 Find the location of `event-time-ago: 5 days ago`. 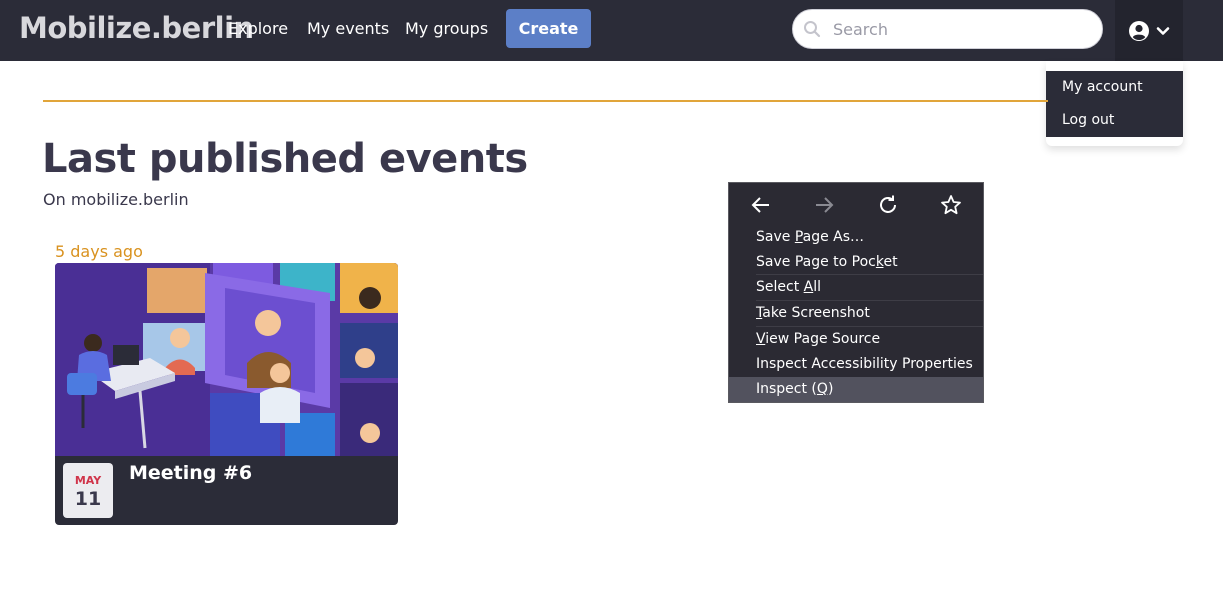

event-time-ago: 5 days ago is located at coordinates (99, 251).